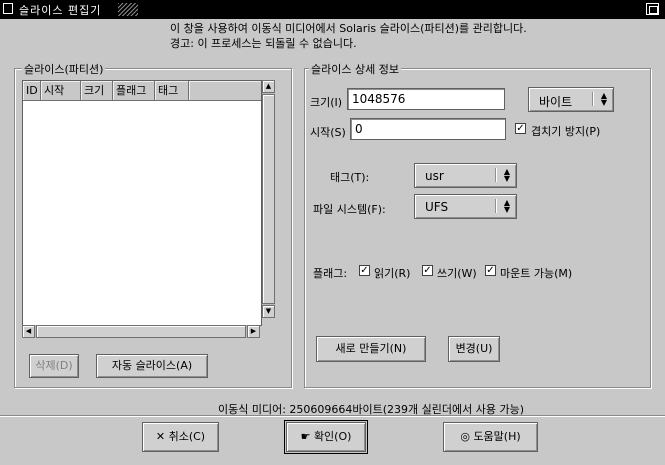 The height and width of the screenshot is (465, 665). What do you see at coordinates (326, 102) in the screenshot?
I see `size-label: 크기(I)` at bounding box center [326, 102].